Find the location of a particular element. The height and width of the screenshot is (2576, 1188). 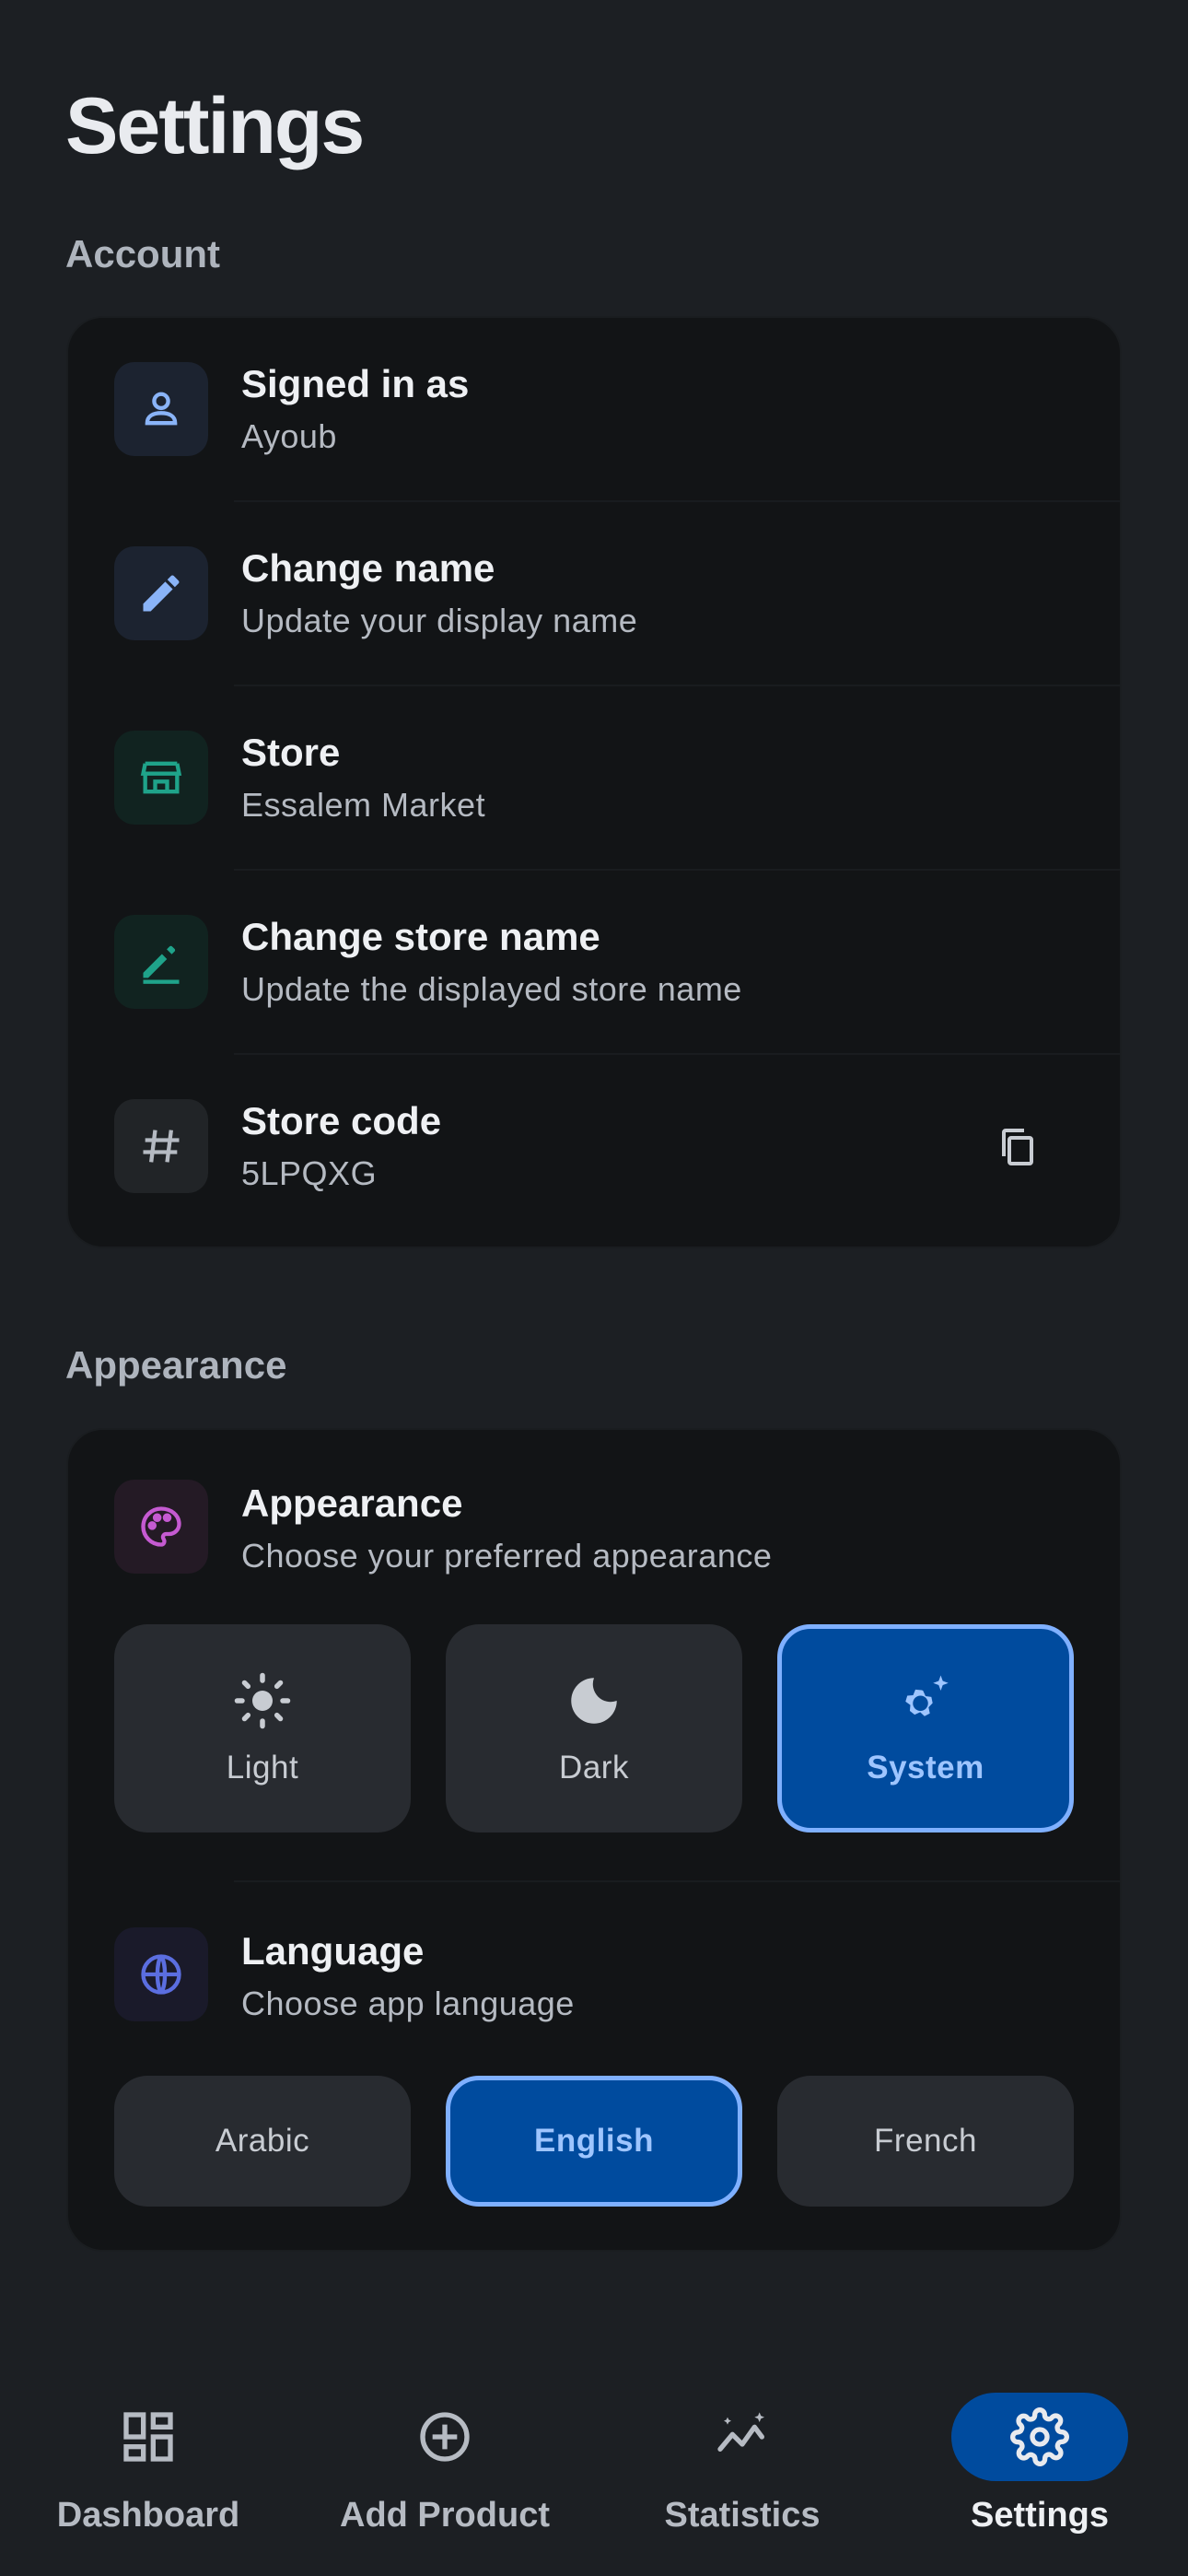

row-subtitle: Choose app language is located at coordinates (408, 2003).